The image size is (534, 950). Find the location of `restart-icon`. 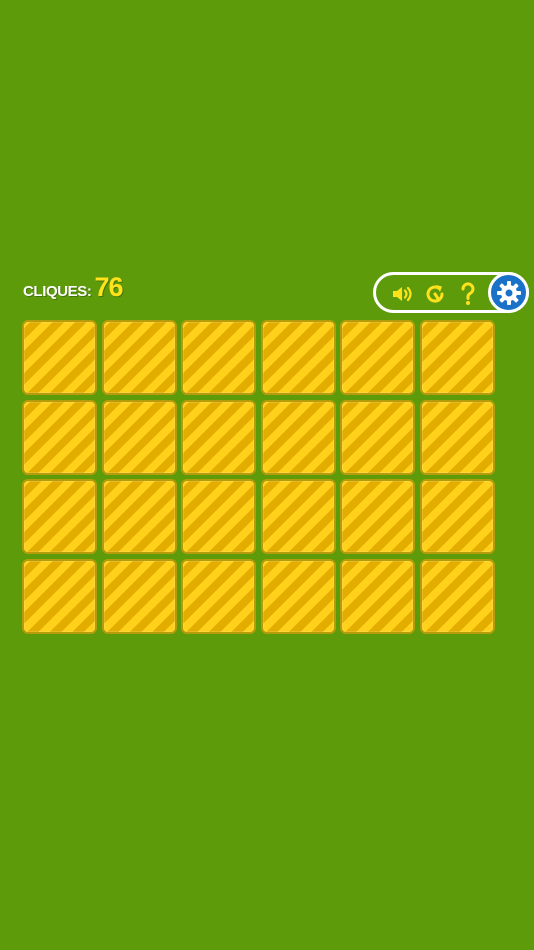

restart-icon is located at coordinates (435, 294).